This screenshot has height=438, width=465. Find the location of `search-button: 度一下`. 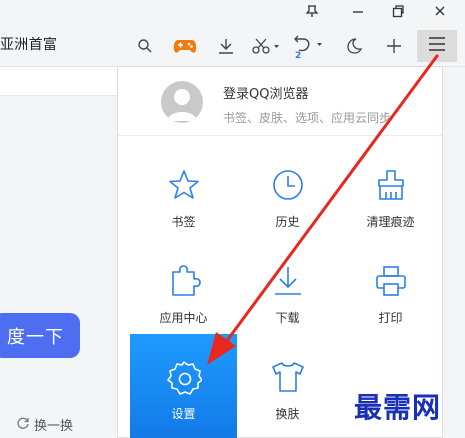

search-button: 度一下 is located at coordinates (40, 335).